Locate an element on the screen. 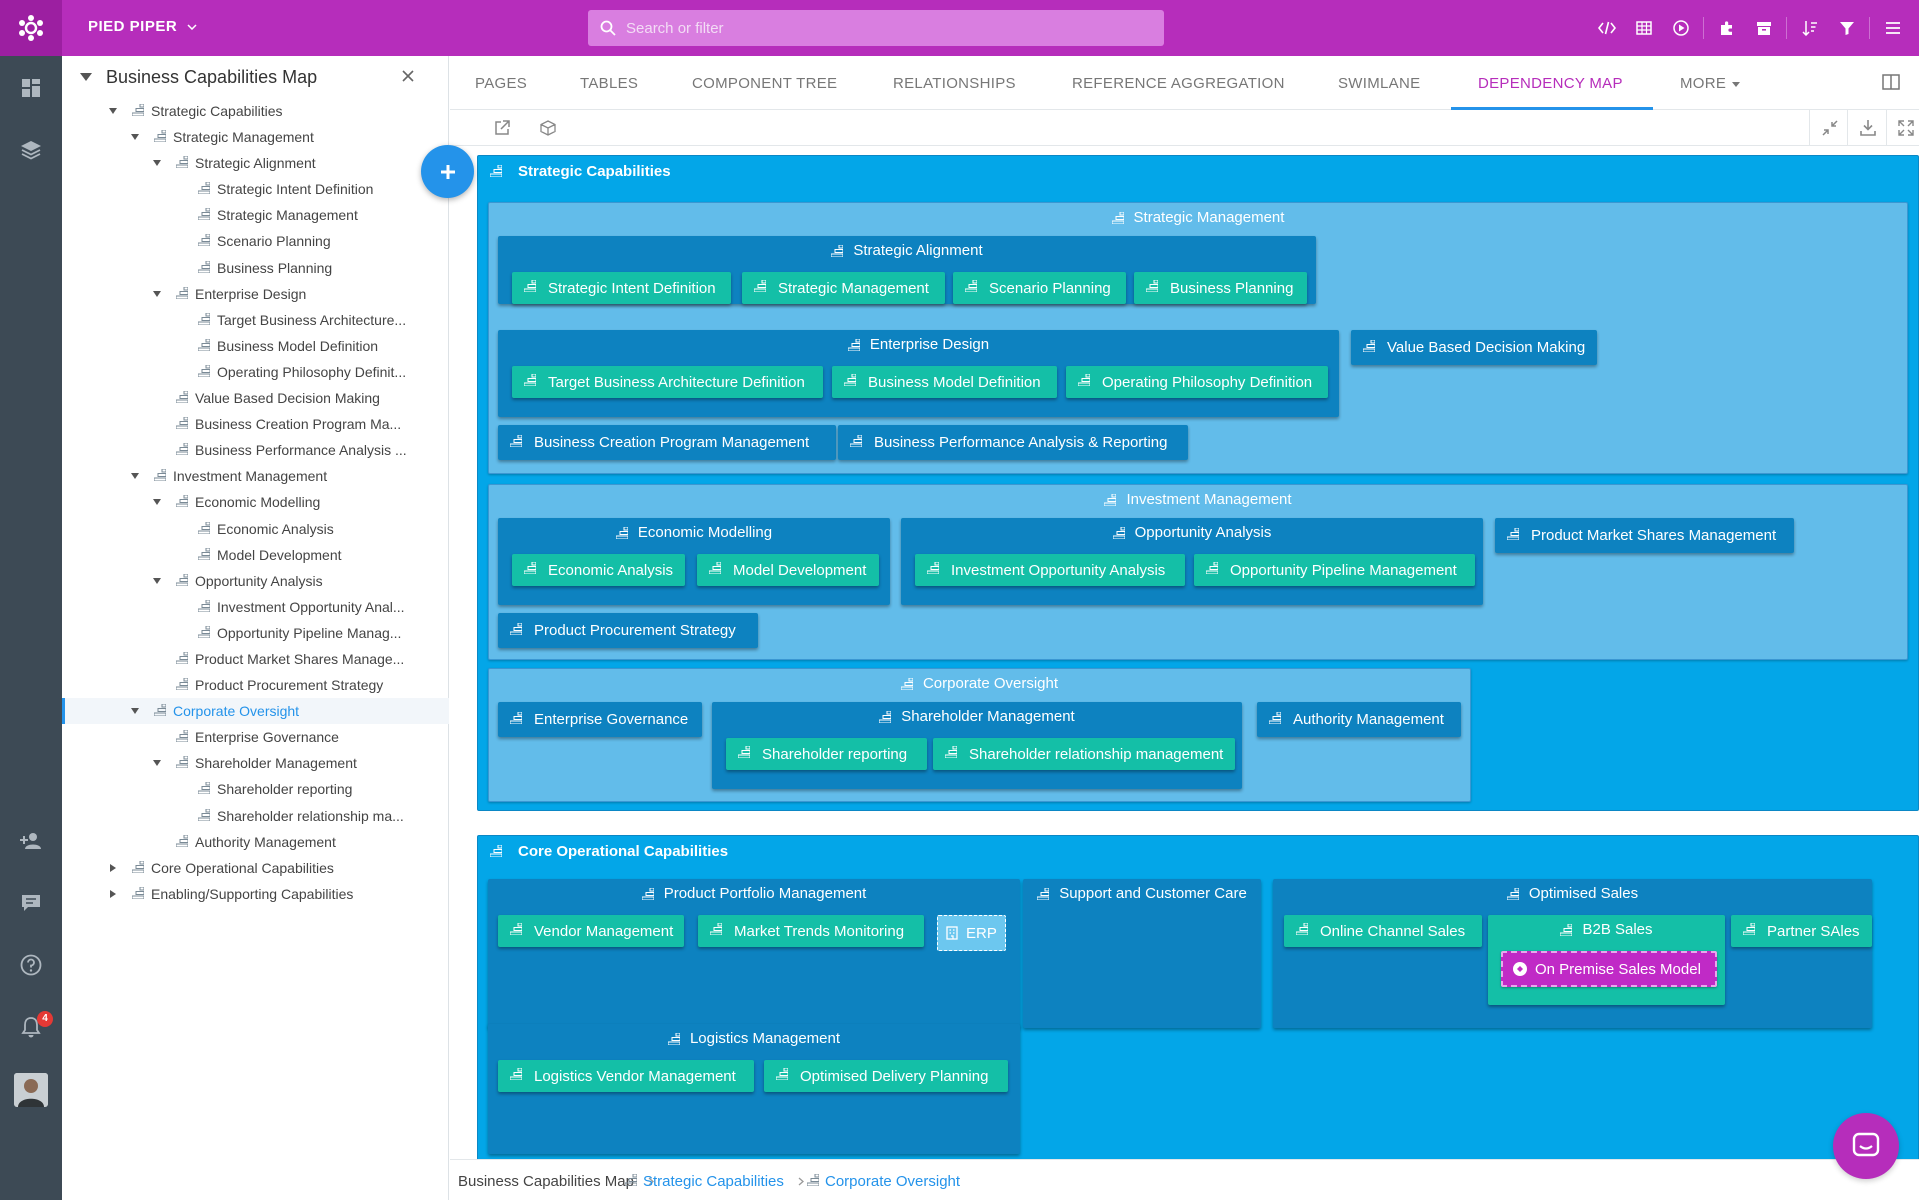 This screenshot has height=1200, width=1919. extensions-button is located at coordinates (1726, 28).